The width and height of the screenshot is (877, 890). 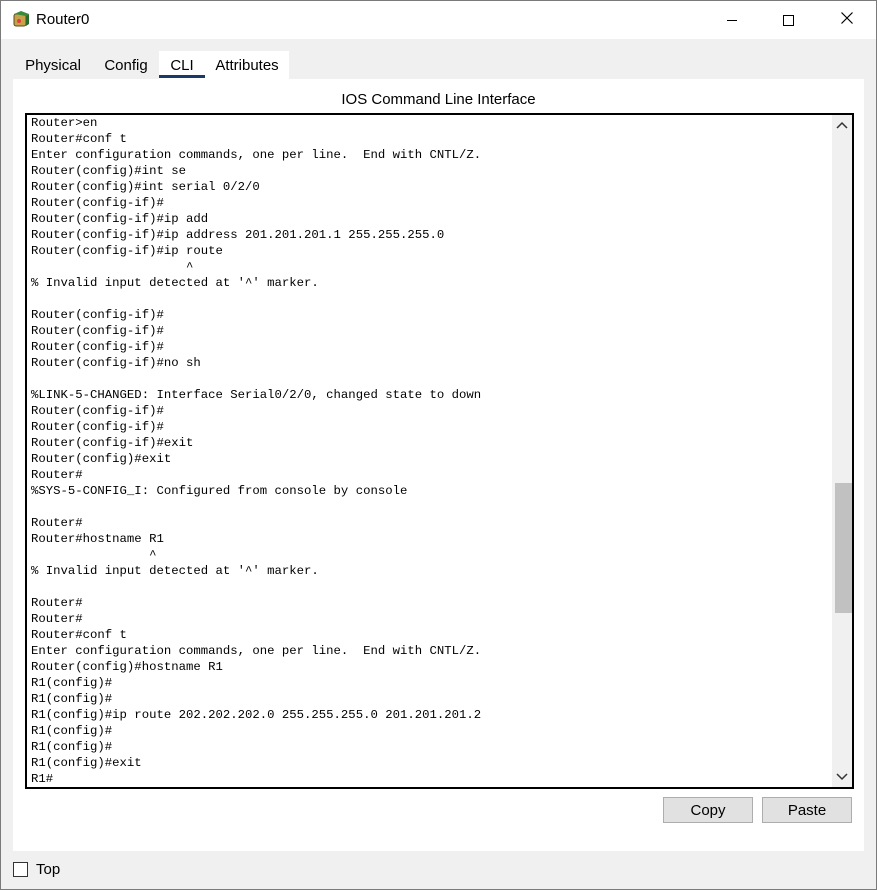 I want to click on minimize-button, so click(x=732, y=20).